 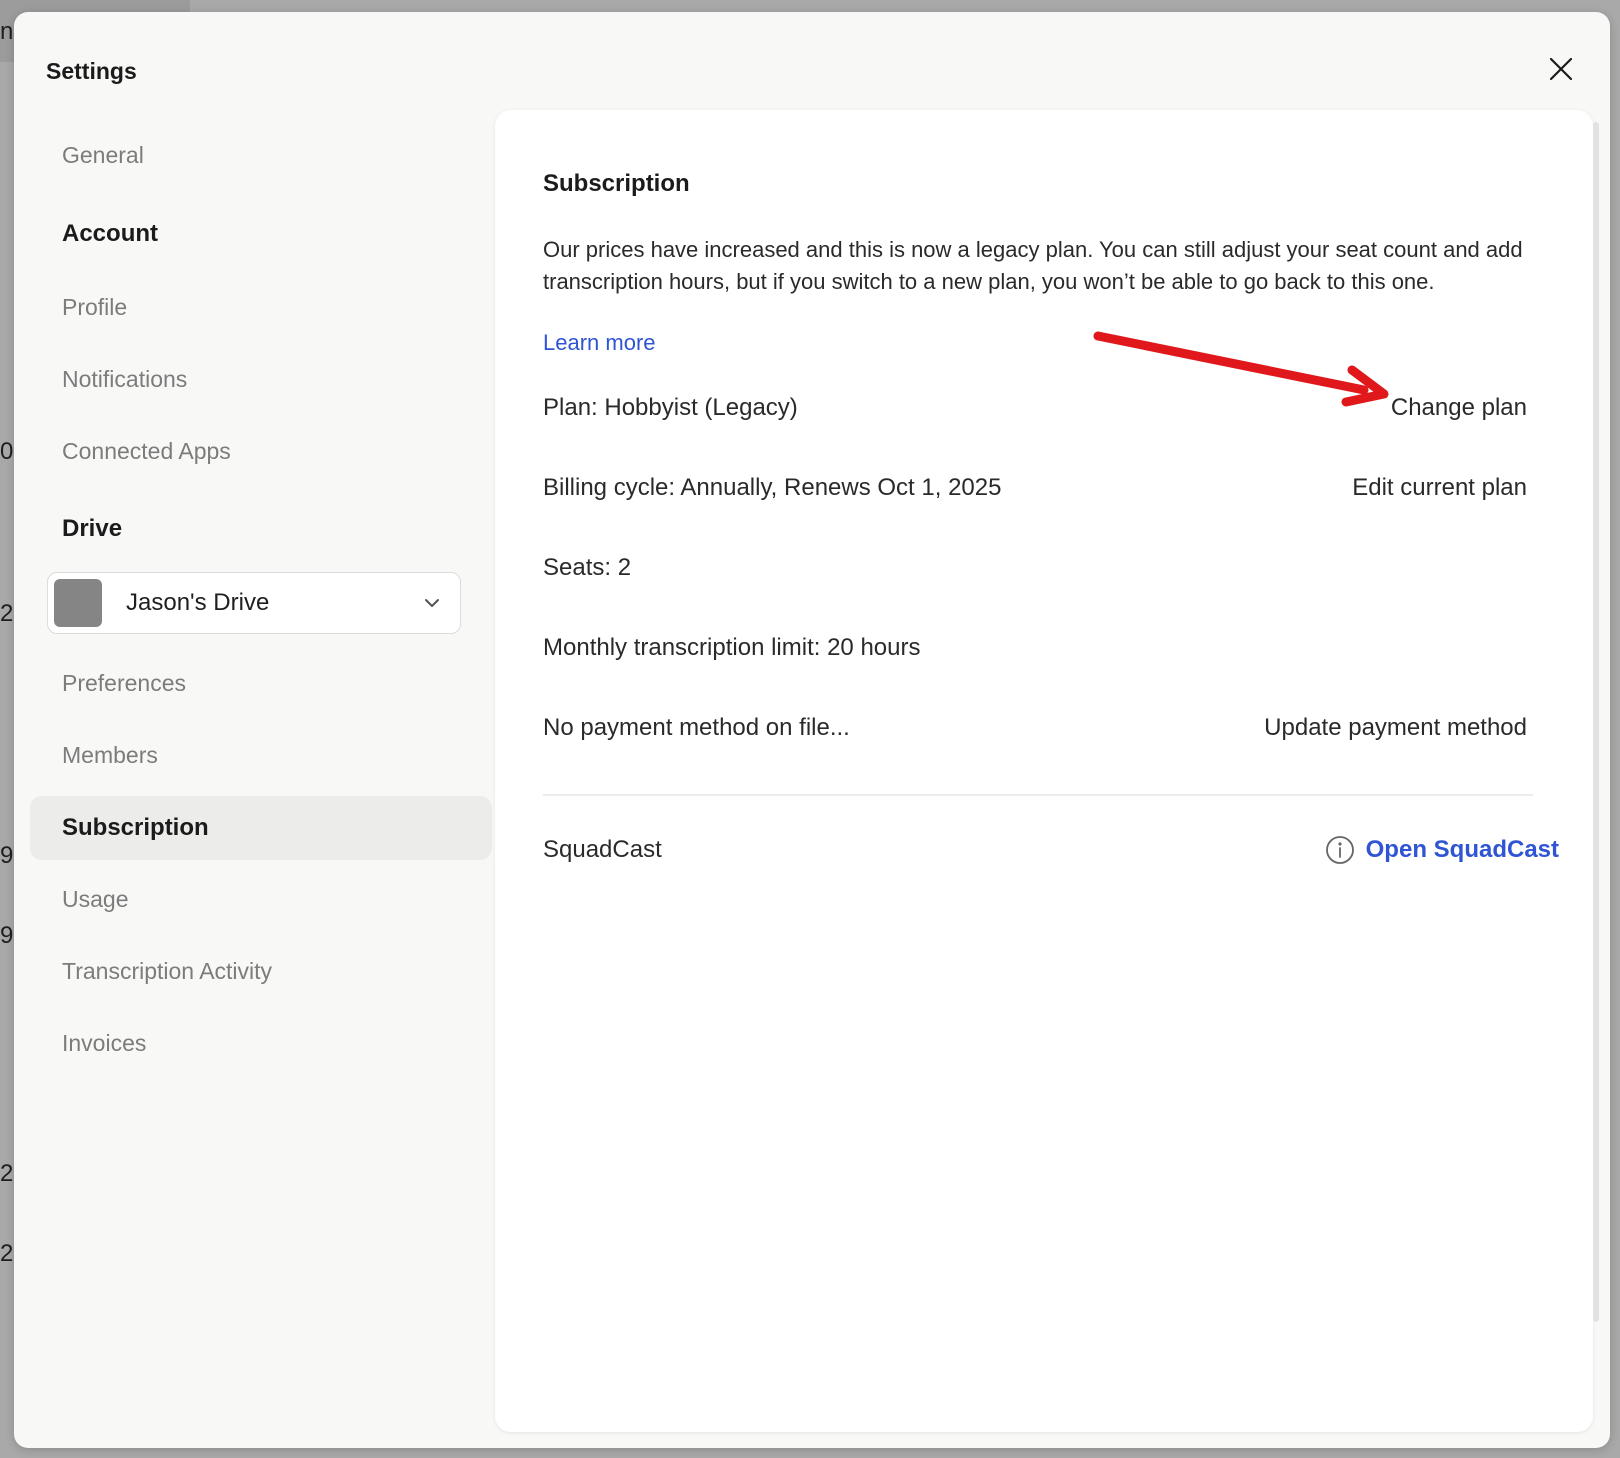 What do you see at coordinates (1596, 722) in the screenshot?
I see `panel-scrollbar` at bounding box center [1596, 722].